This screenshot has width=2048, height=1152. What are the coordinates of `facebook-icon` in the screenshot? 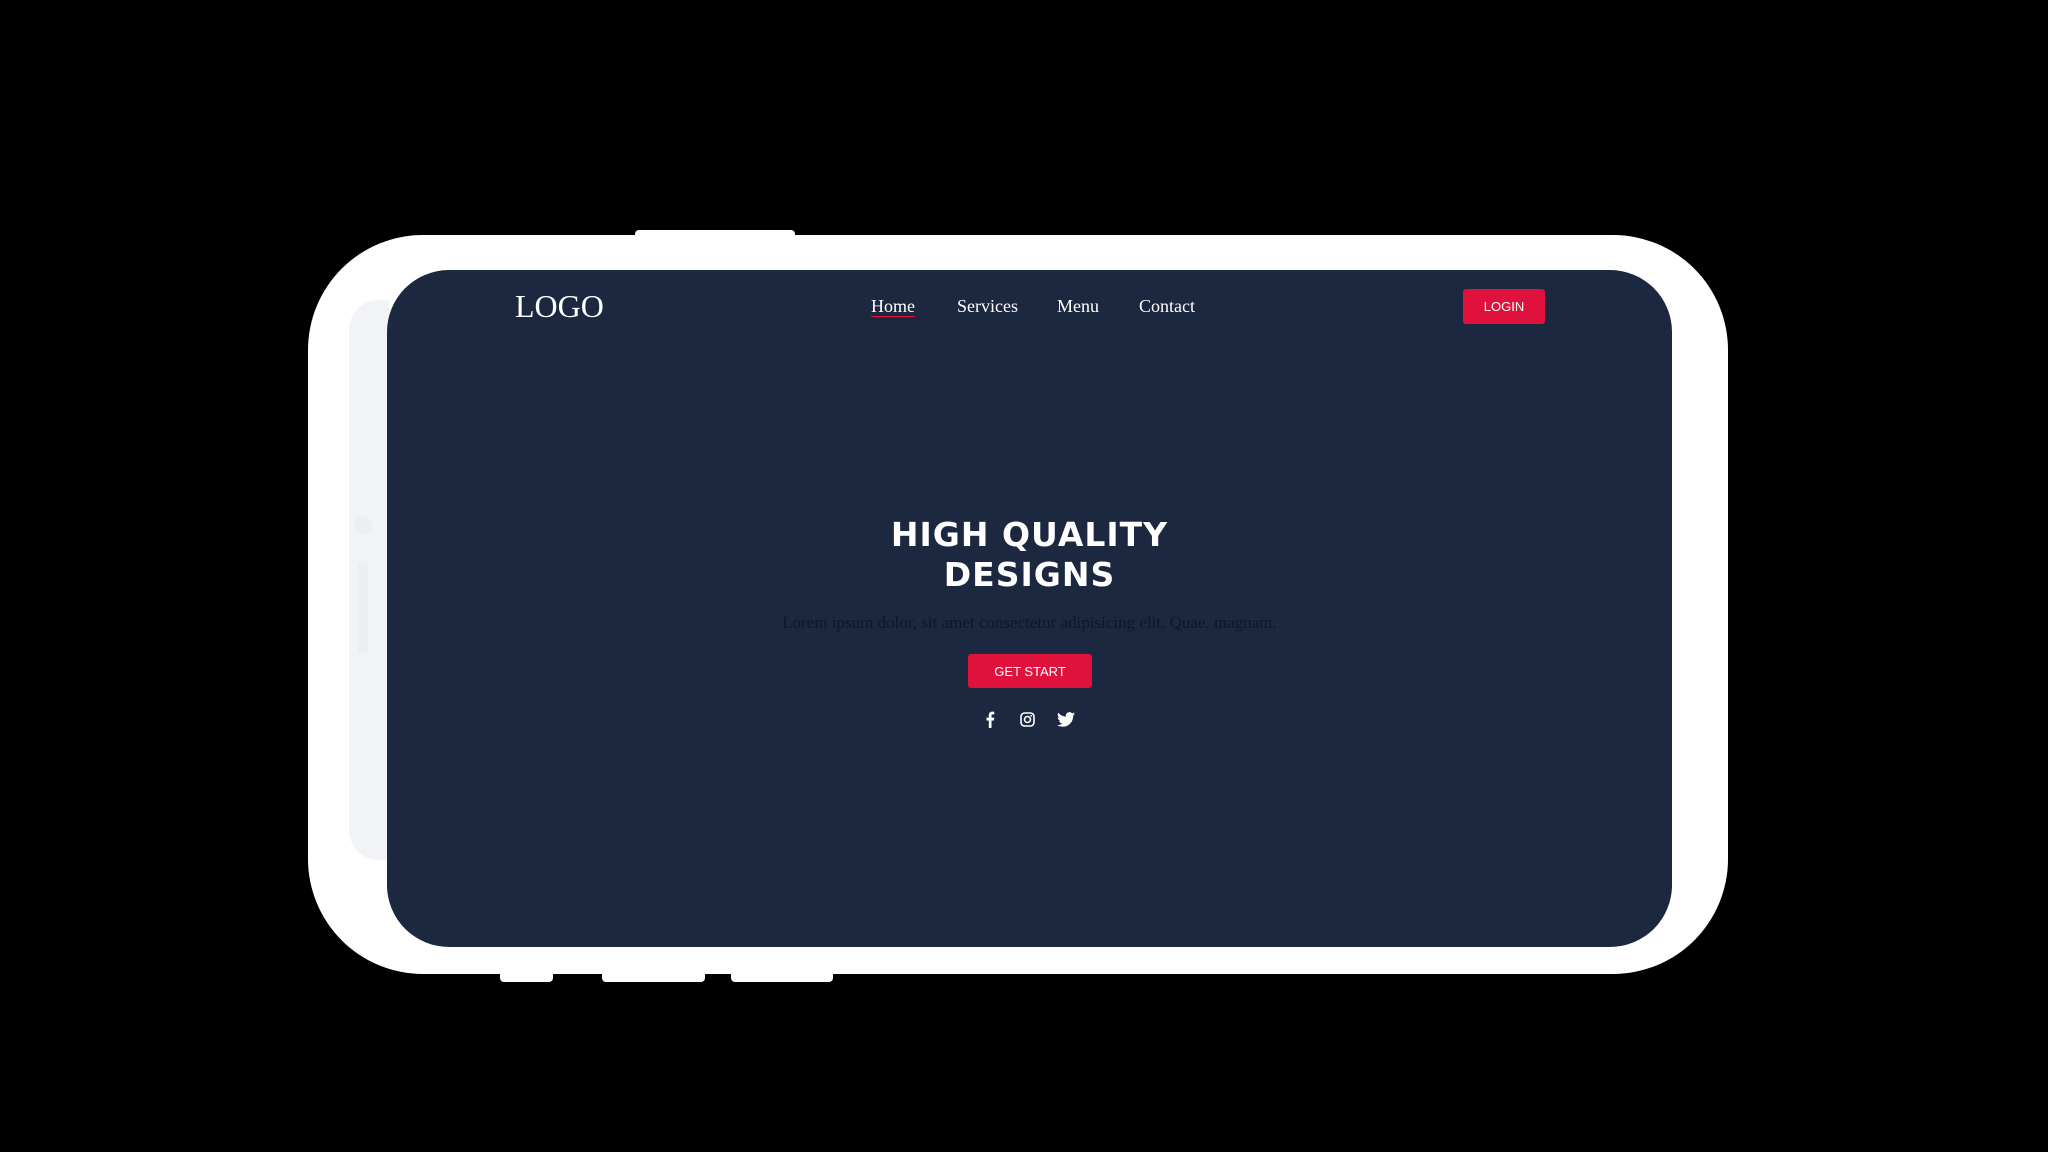 It's located at (990, 719).